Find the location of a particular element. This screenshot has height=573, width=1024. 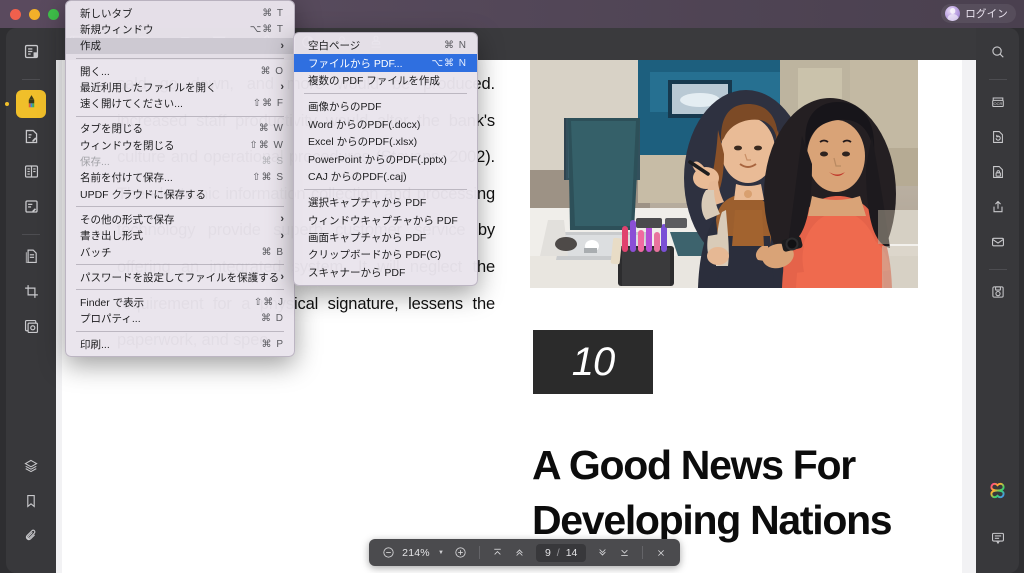

menu-item: 空白ページ ⌘ N is located at coordinates (385, 45).